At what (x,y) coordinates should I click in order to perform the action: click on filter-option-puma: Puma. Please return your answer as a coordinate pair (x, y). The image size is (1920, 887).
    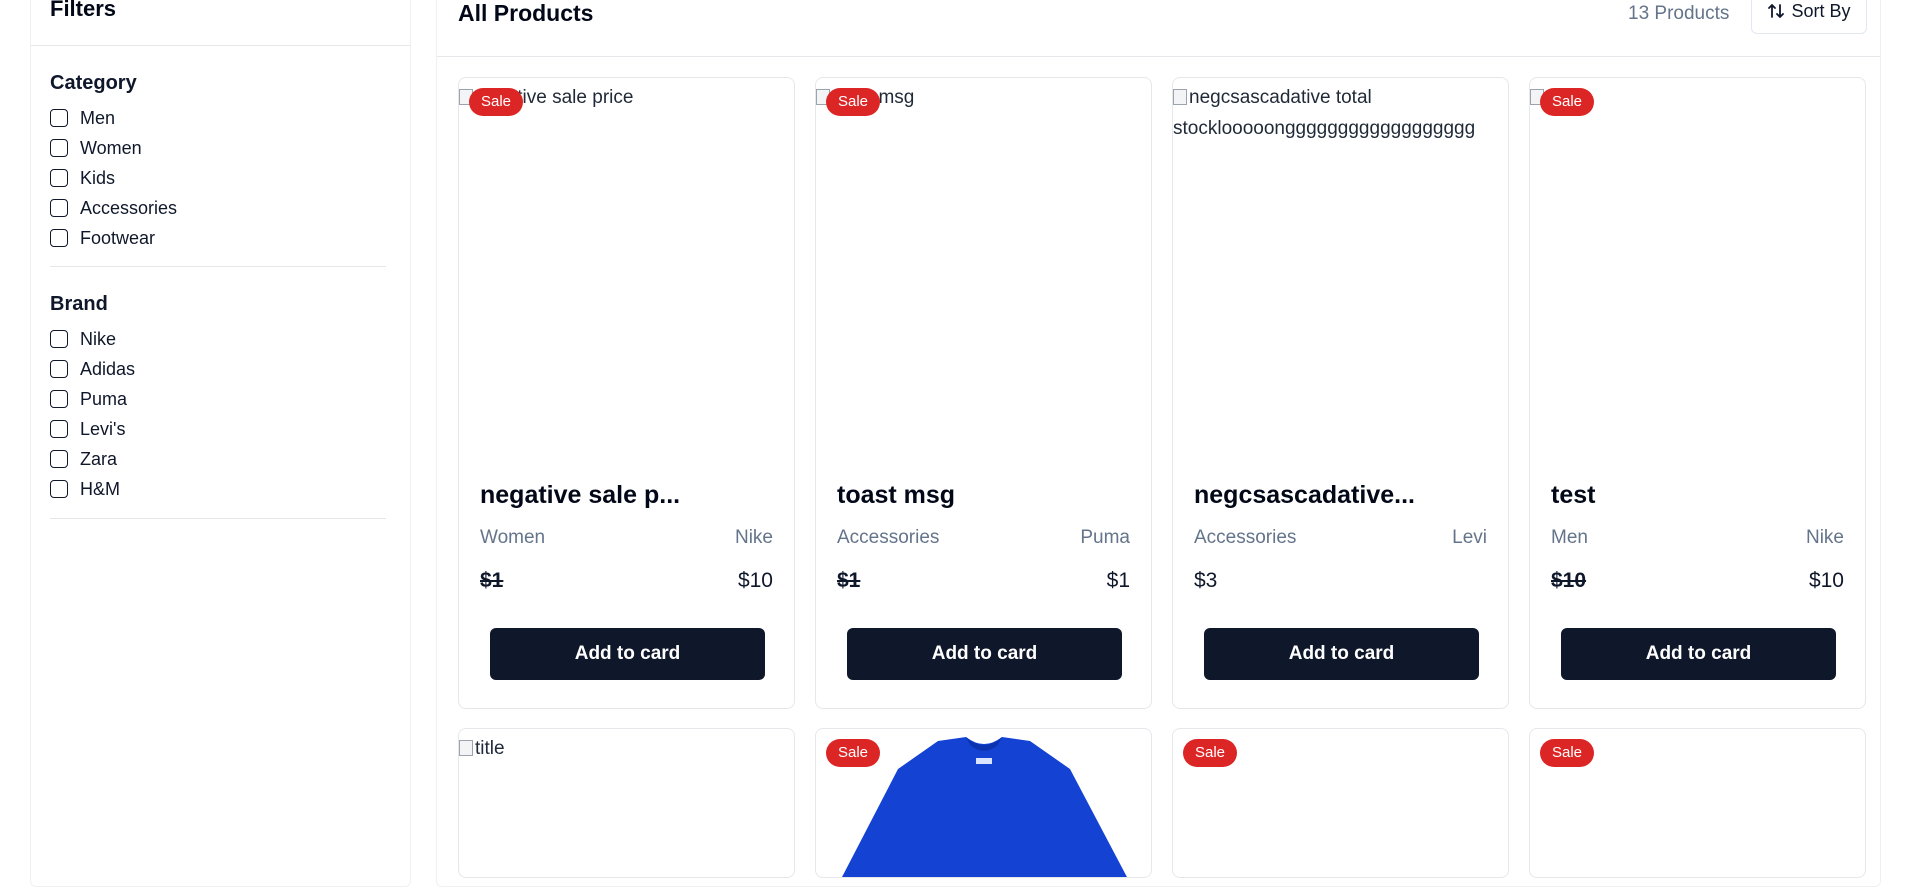
    Looking at the image, I should click on (88, 399).